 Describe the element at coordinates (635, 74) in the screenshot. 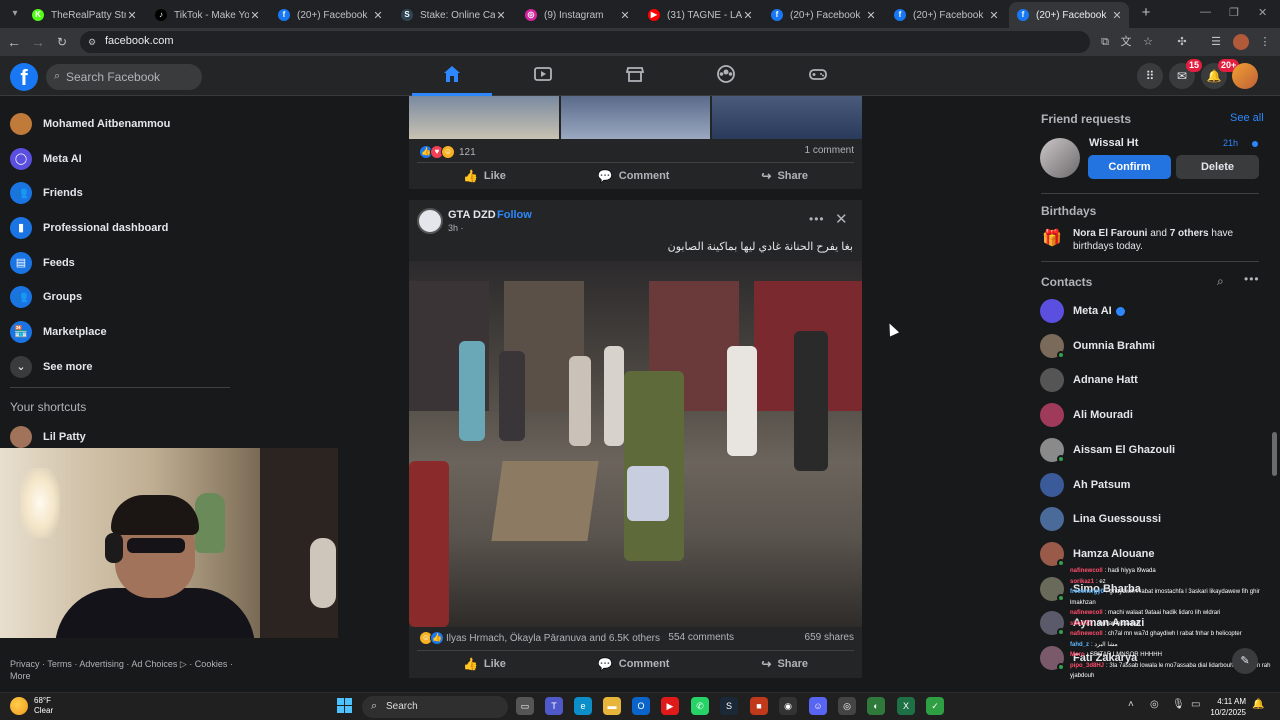

I see `marketplace-nav-icon` at that location.